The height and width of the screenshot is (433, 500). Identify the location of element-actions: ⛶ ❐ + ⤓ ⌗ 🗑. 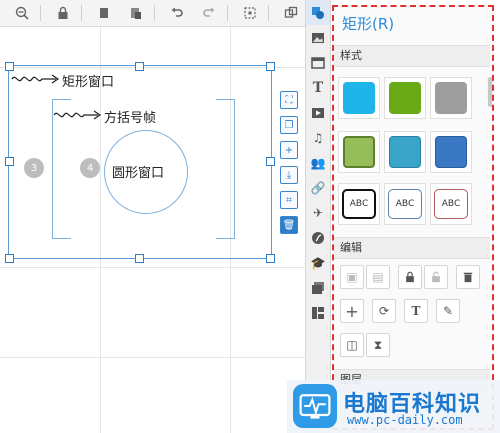
(290, 166).